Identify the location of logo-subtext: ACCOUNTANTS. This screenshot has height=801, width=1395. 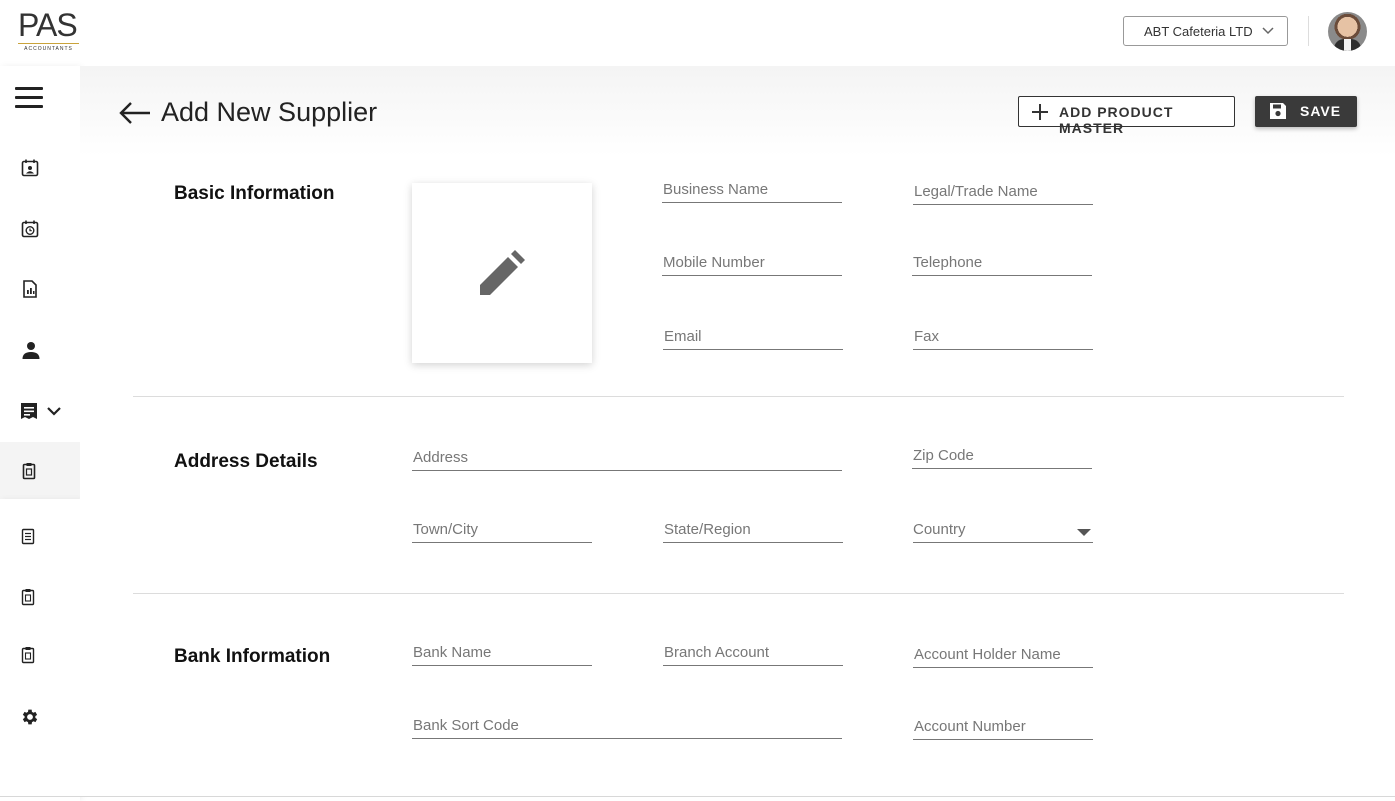
(48, 49).